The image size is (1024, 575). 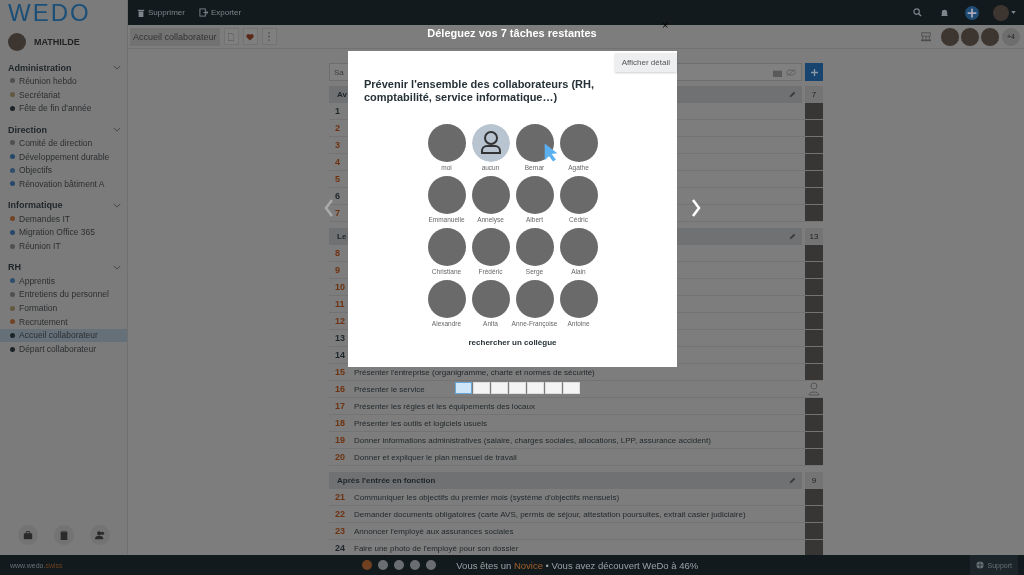 What do you see at coordinates (389, 389) in the screenshot?
I see `task-title: Présenter le service` at bounding box center [389, 389].